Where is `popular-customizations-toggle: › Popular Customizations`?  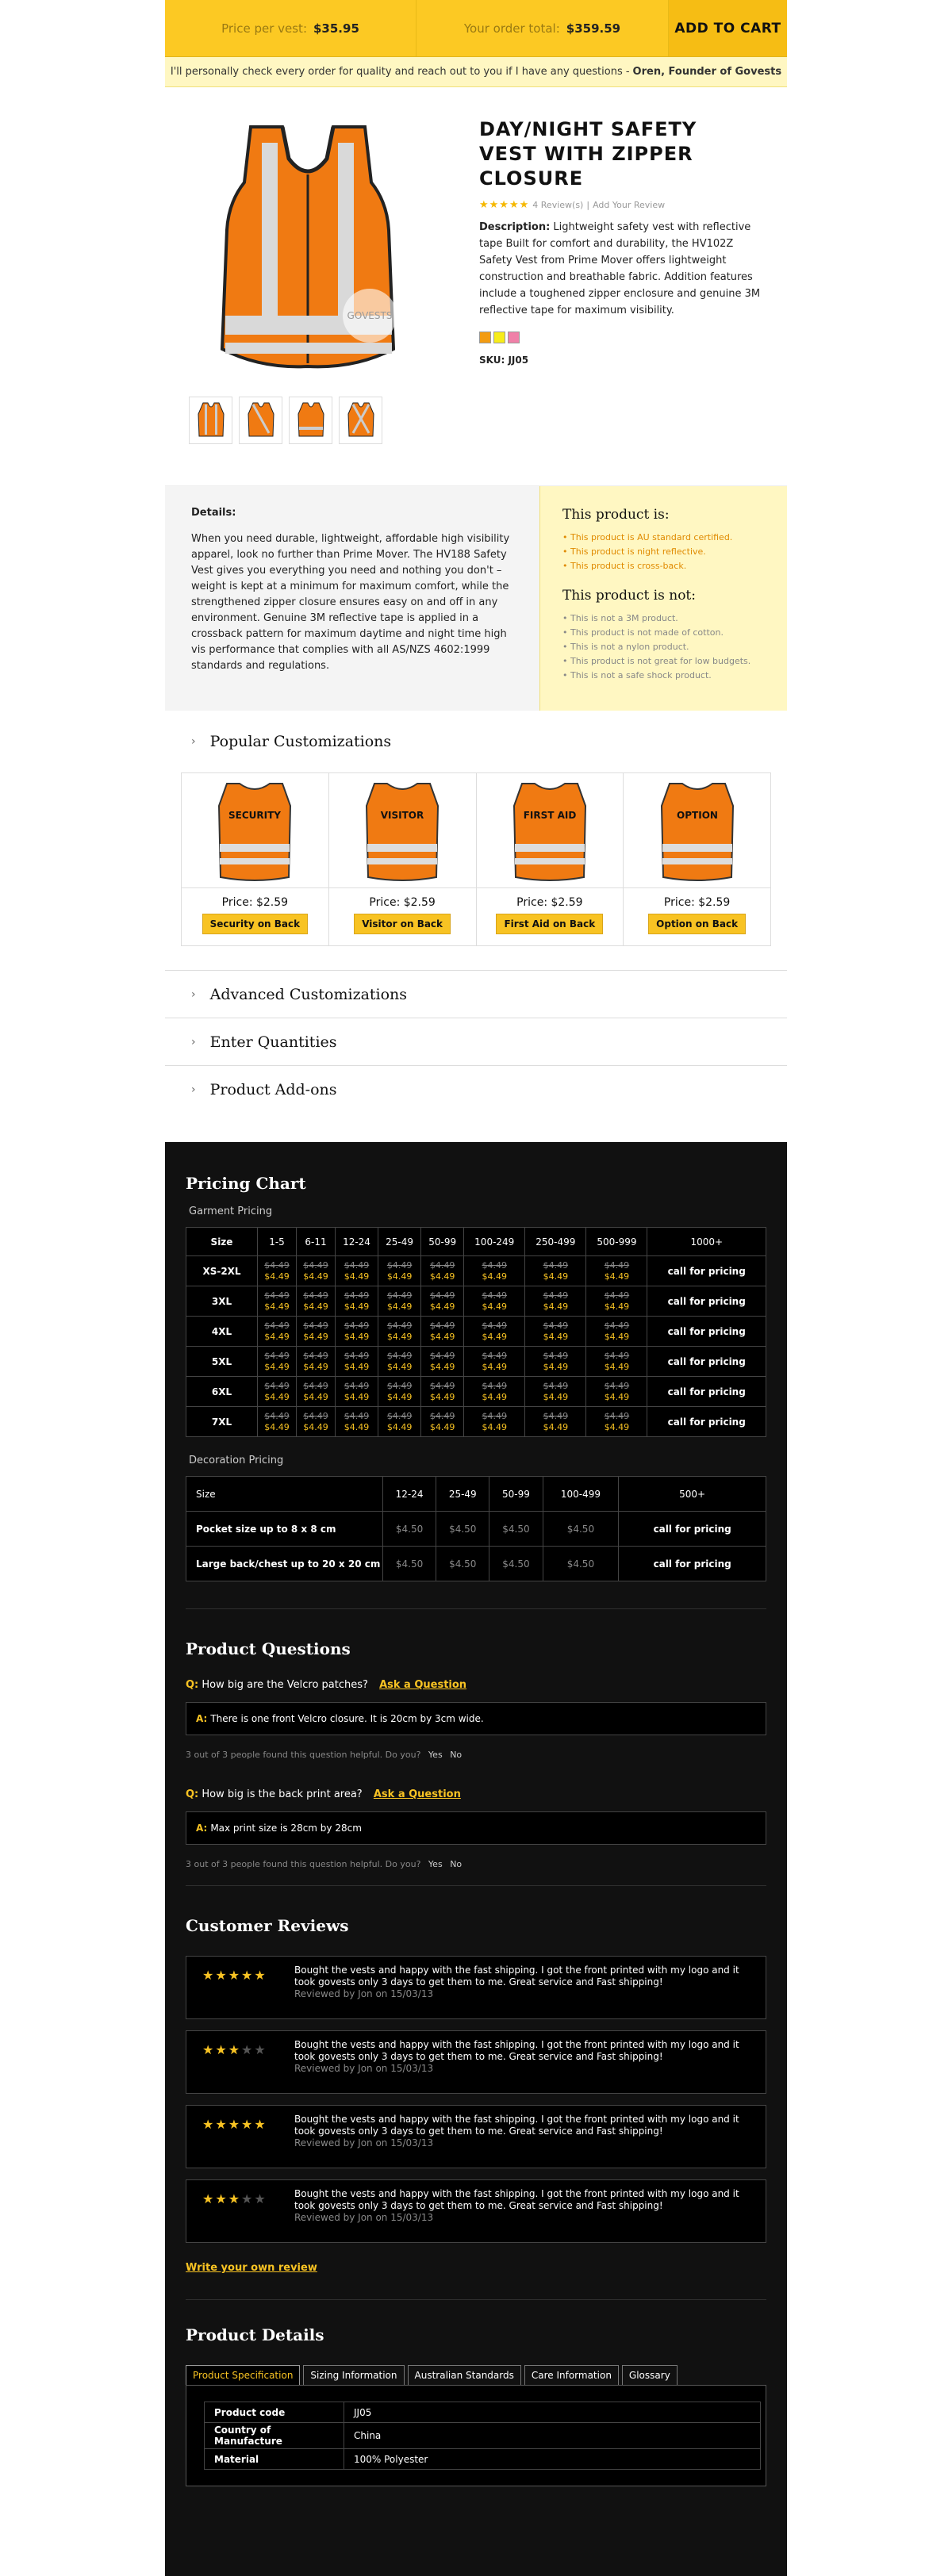 popular-customizations-toggle: › Popular Customizations is located at coordinates (476, 742).